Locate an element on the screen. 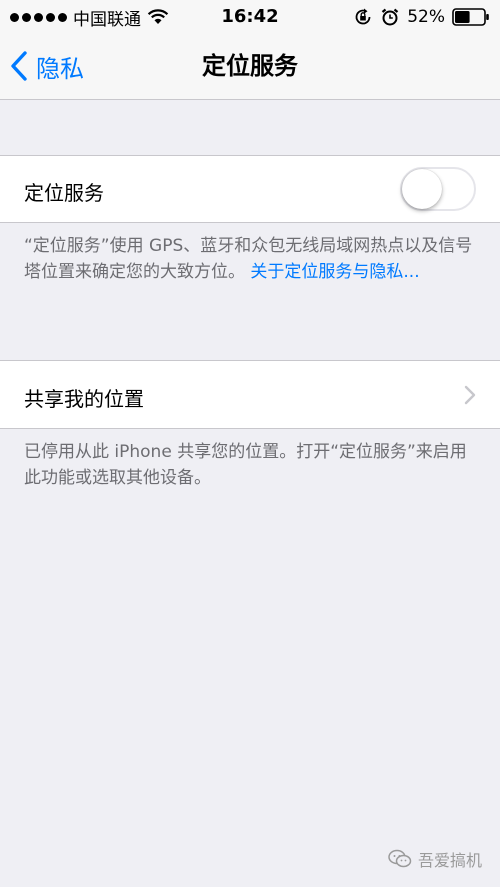 This screenshot has width=500, height=887. status-right: 52% is located at coordinates (421, 17).